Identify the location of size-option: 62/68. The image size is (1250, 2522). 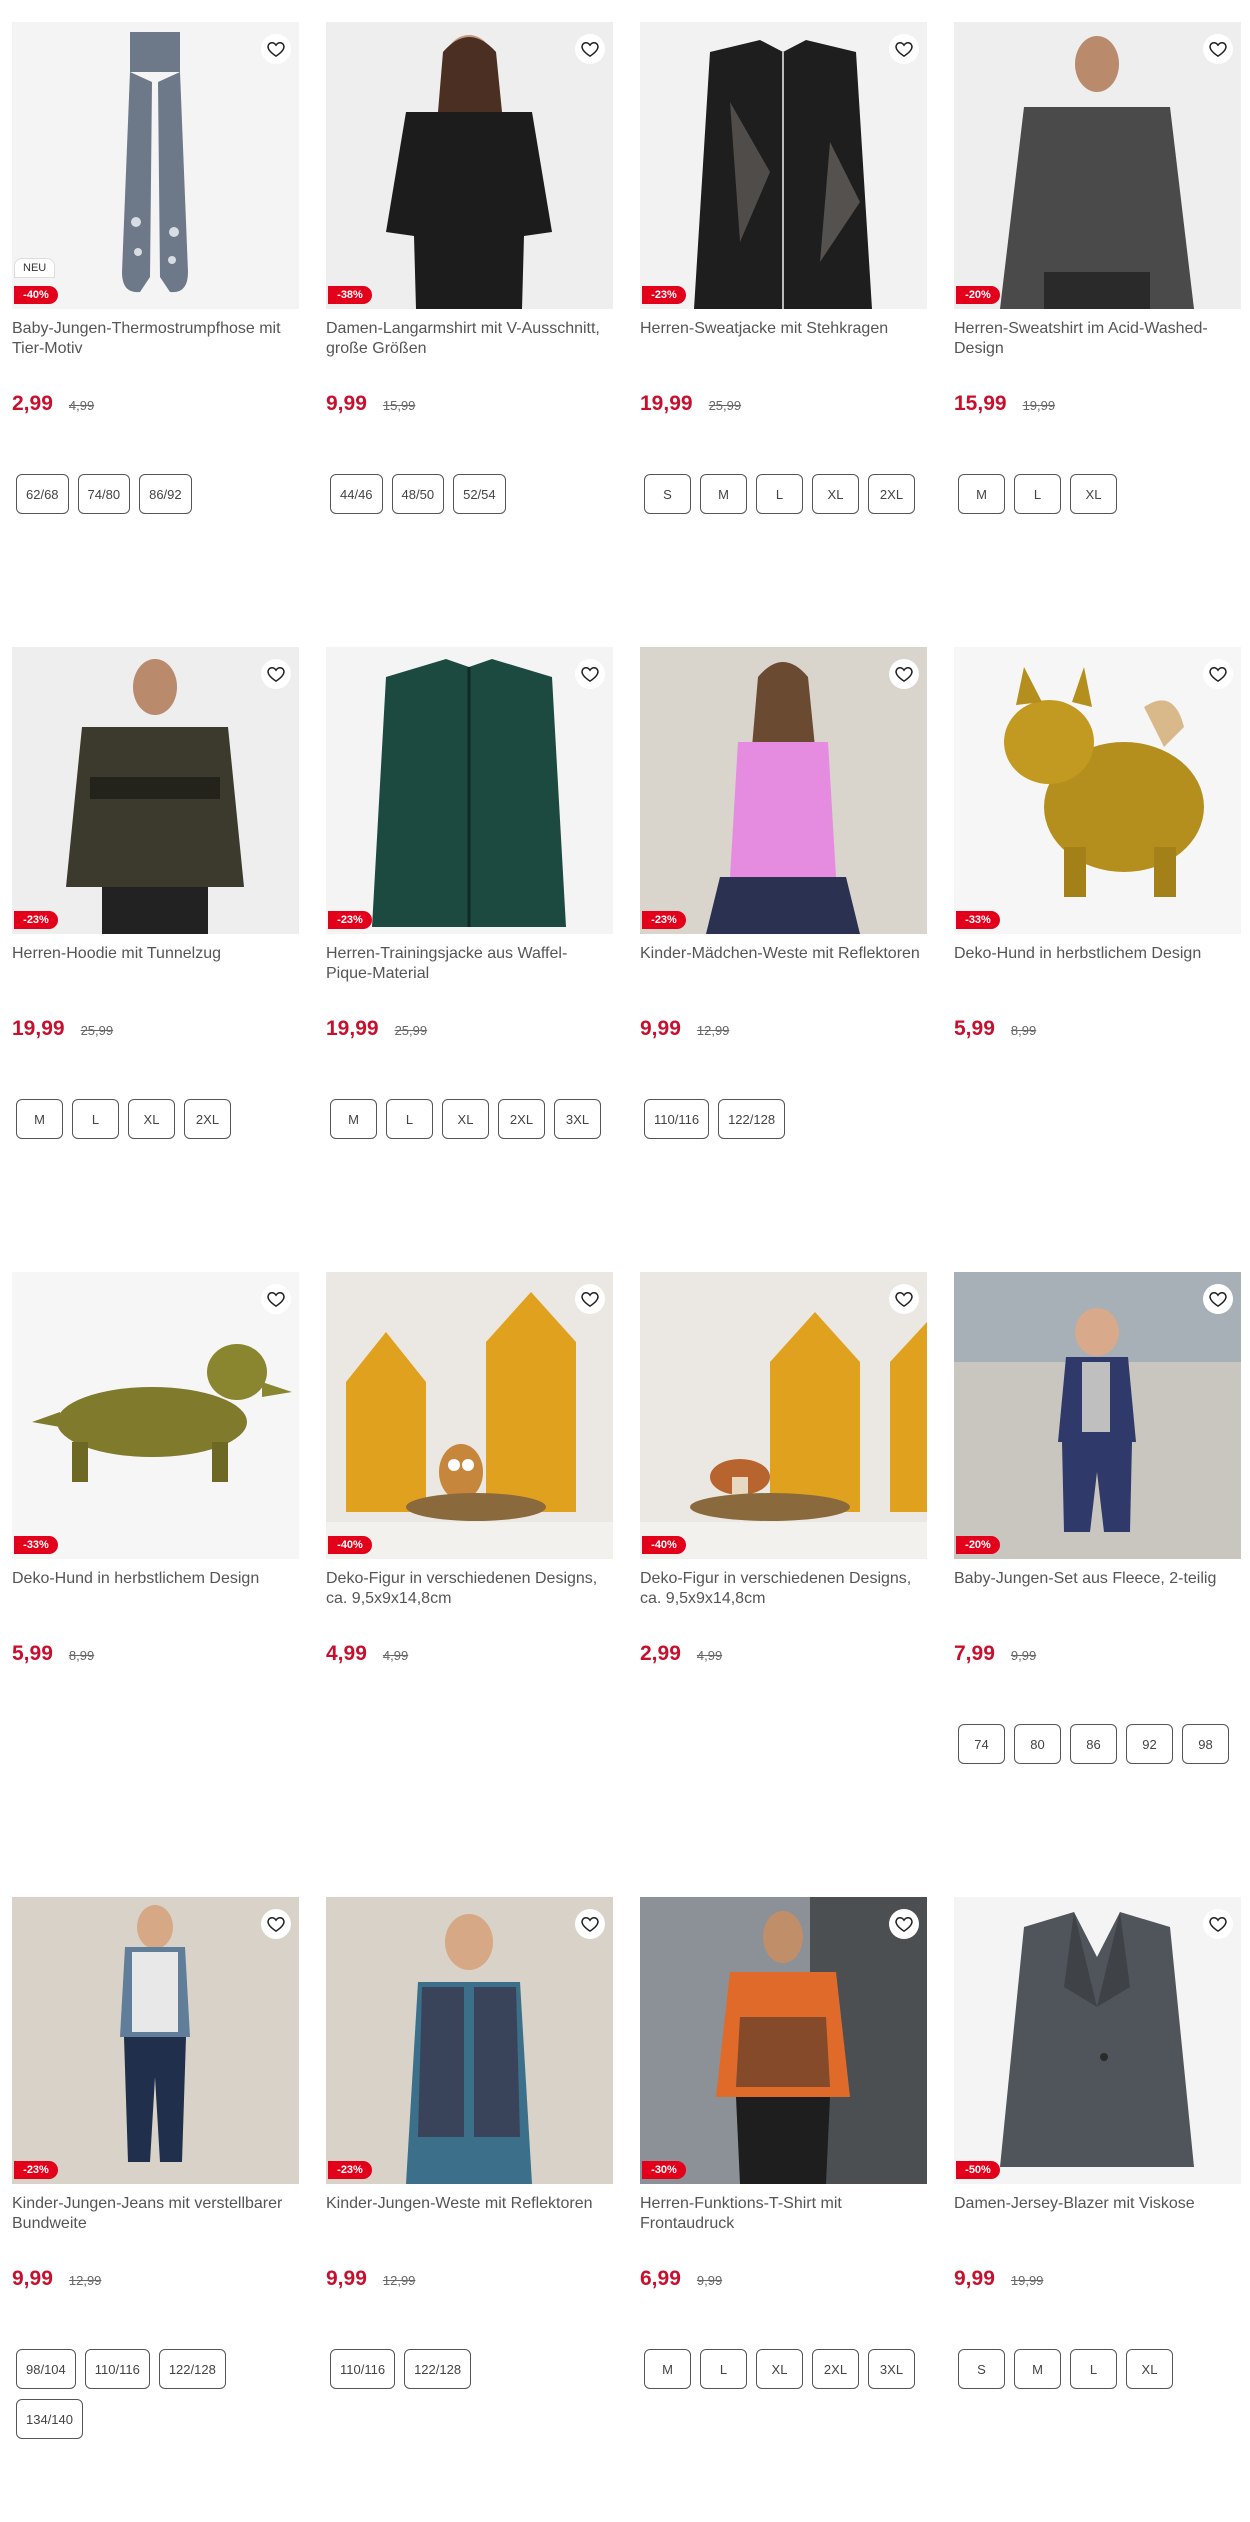
(42, 494).